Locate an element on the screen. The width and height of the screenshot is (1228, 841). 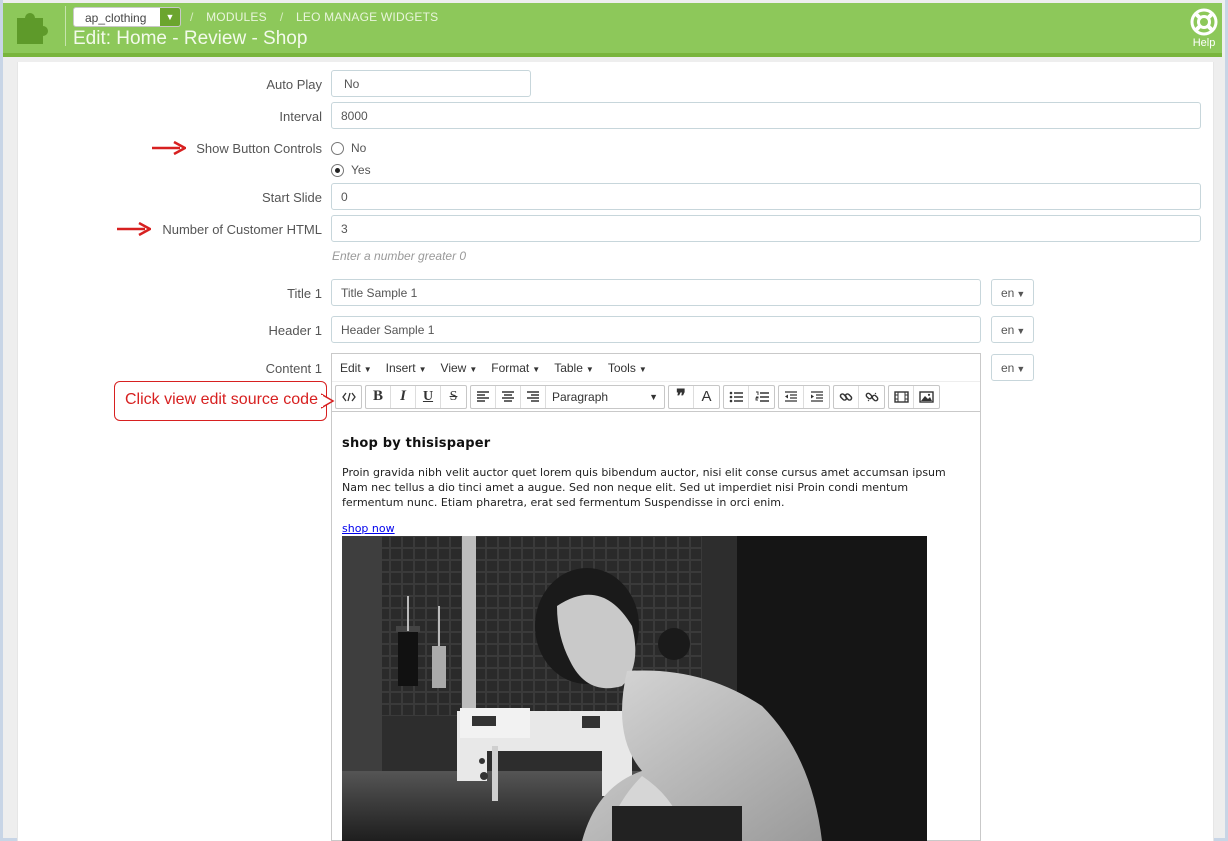
menu-edit: Edit ▼ is located at coordinates (356, 368).